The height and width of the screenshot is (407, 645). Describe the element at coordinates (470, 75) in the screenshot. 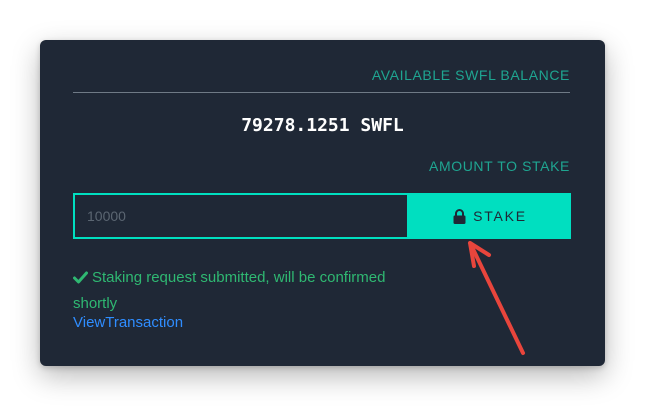

I see `available-balance-label: AVAILABLE SWFL BALANCE` at that location.